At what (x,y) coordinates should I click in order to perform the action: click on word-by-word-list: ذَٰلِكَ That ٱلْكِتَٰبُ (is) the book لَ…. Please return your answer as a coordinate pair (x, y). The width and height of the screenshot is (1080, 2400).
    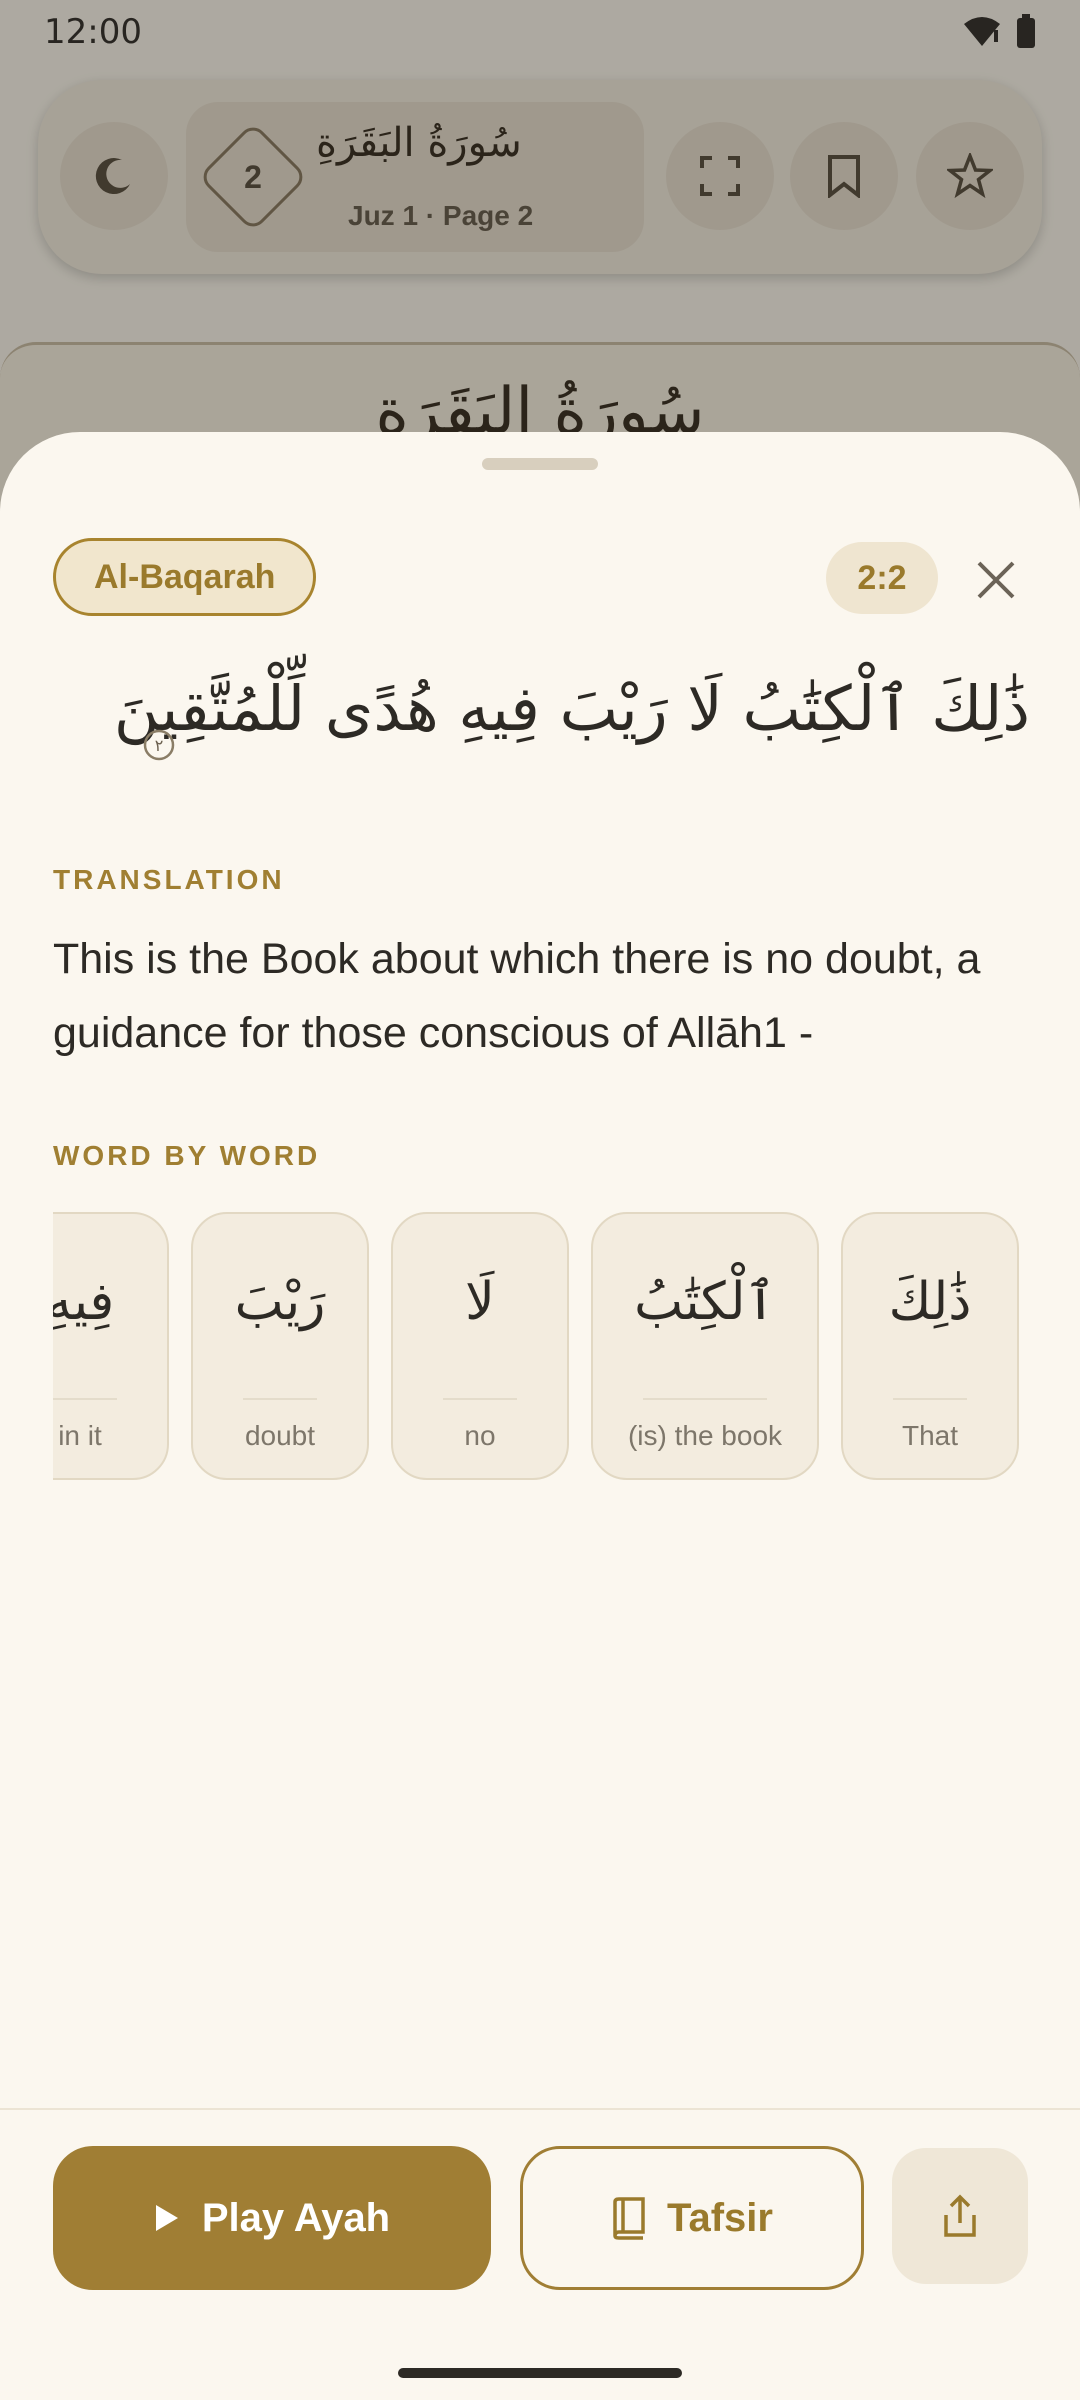
    Looking at the image, I should click on (543, 1352).